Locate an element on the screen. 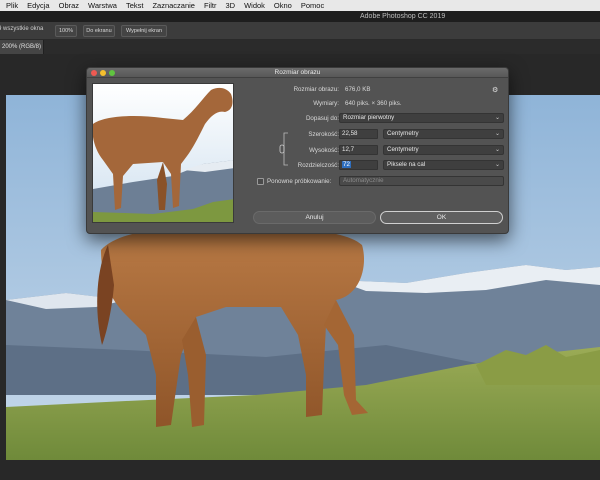 This screenshot has height=480, width=600. fit-to-select: Rozmiar pierwotny ⌄ is located at coordinates (421, 118).